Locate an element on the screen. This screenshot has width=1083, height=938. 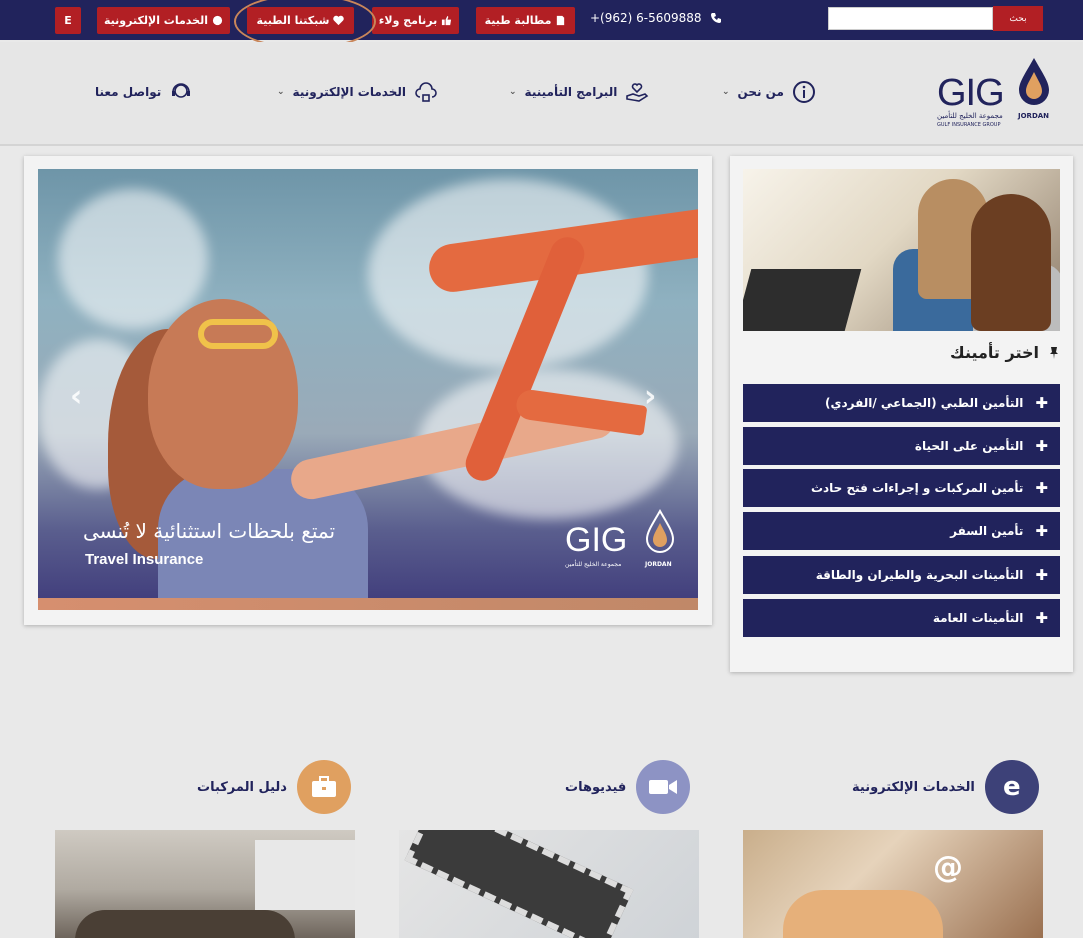
section-eservices: الخدمات الإلكترونية e is located at coordinates (945, 787).